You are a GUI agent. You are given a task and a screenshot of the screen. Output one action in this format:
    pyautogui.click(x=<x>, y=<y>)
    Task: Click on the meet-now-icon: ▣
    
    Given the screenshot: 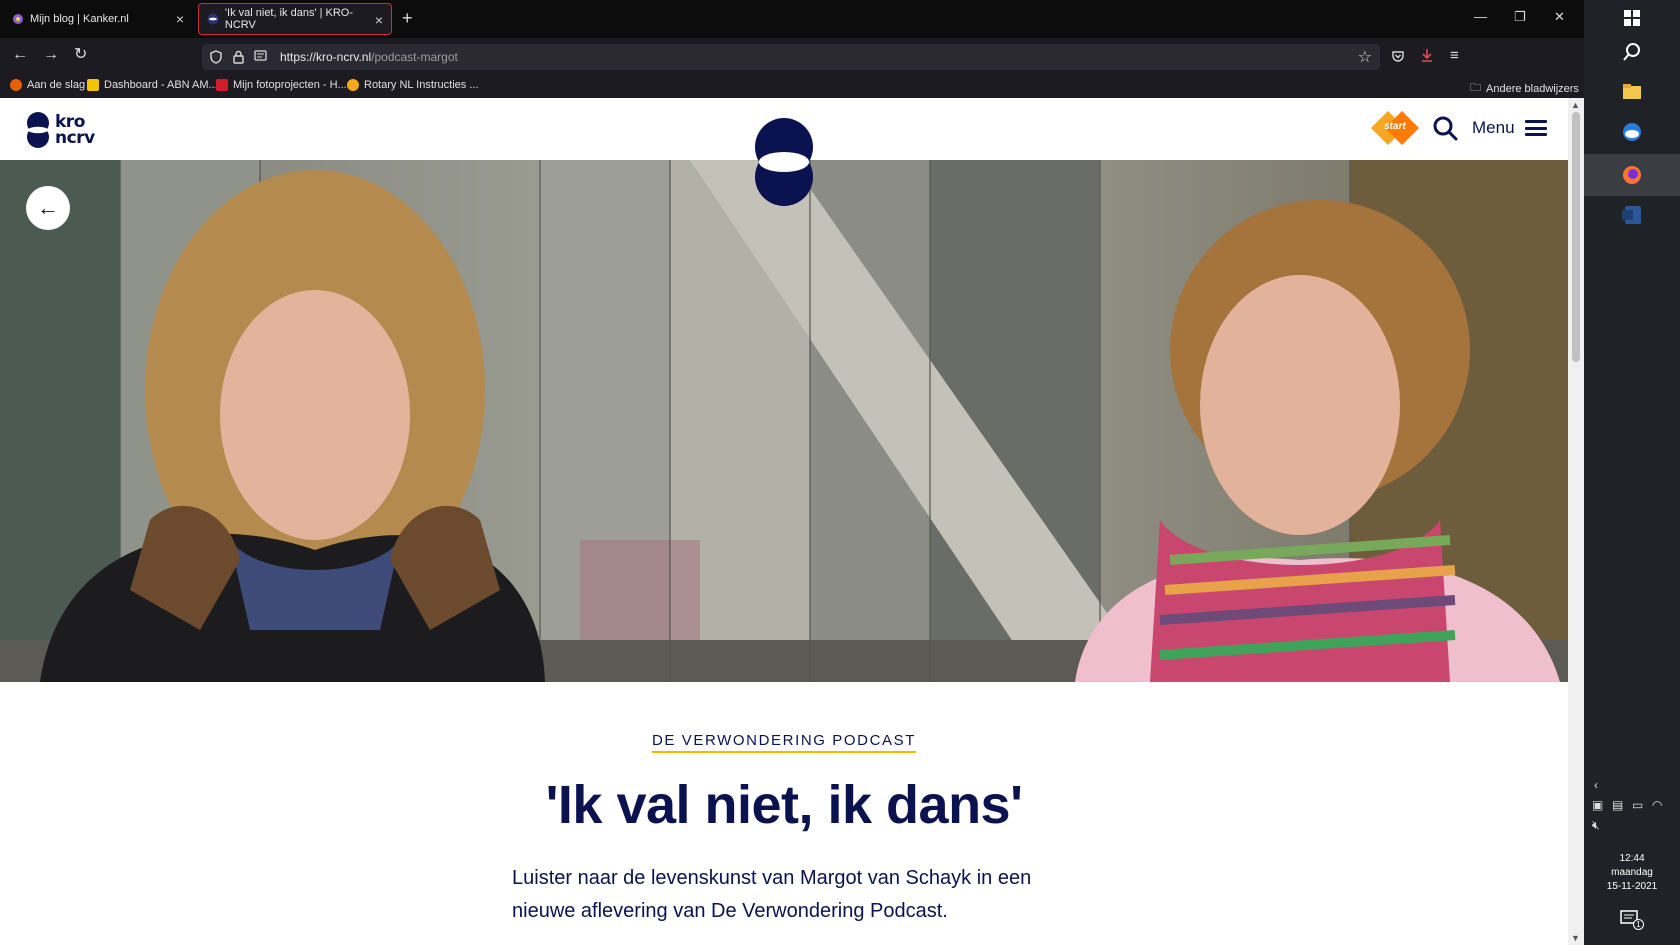 What is the action you would take?
    pyautogui.click(x=1597, y=805)
    